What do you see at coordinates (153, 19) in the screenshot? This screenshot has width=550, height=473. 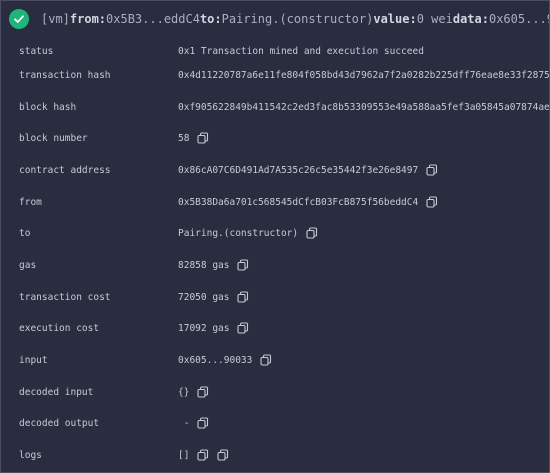 I see `header-from-value: 0x5B3...eddC4` at bounding box center [153, 19].